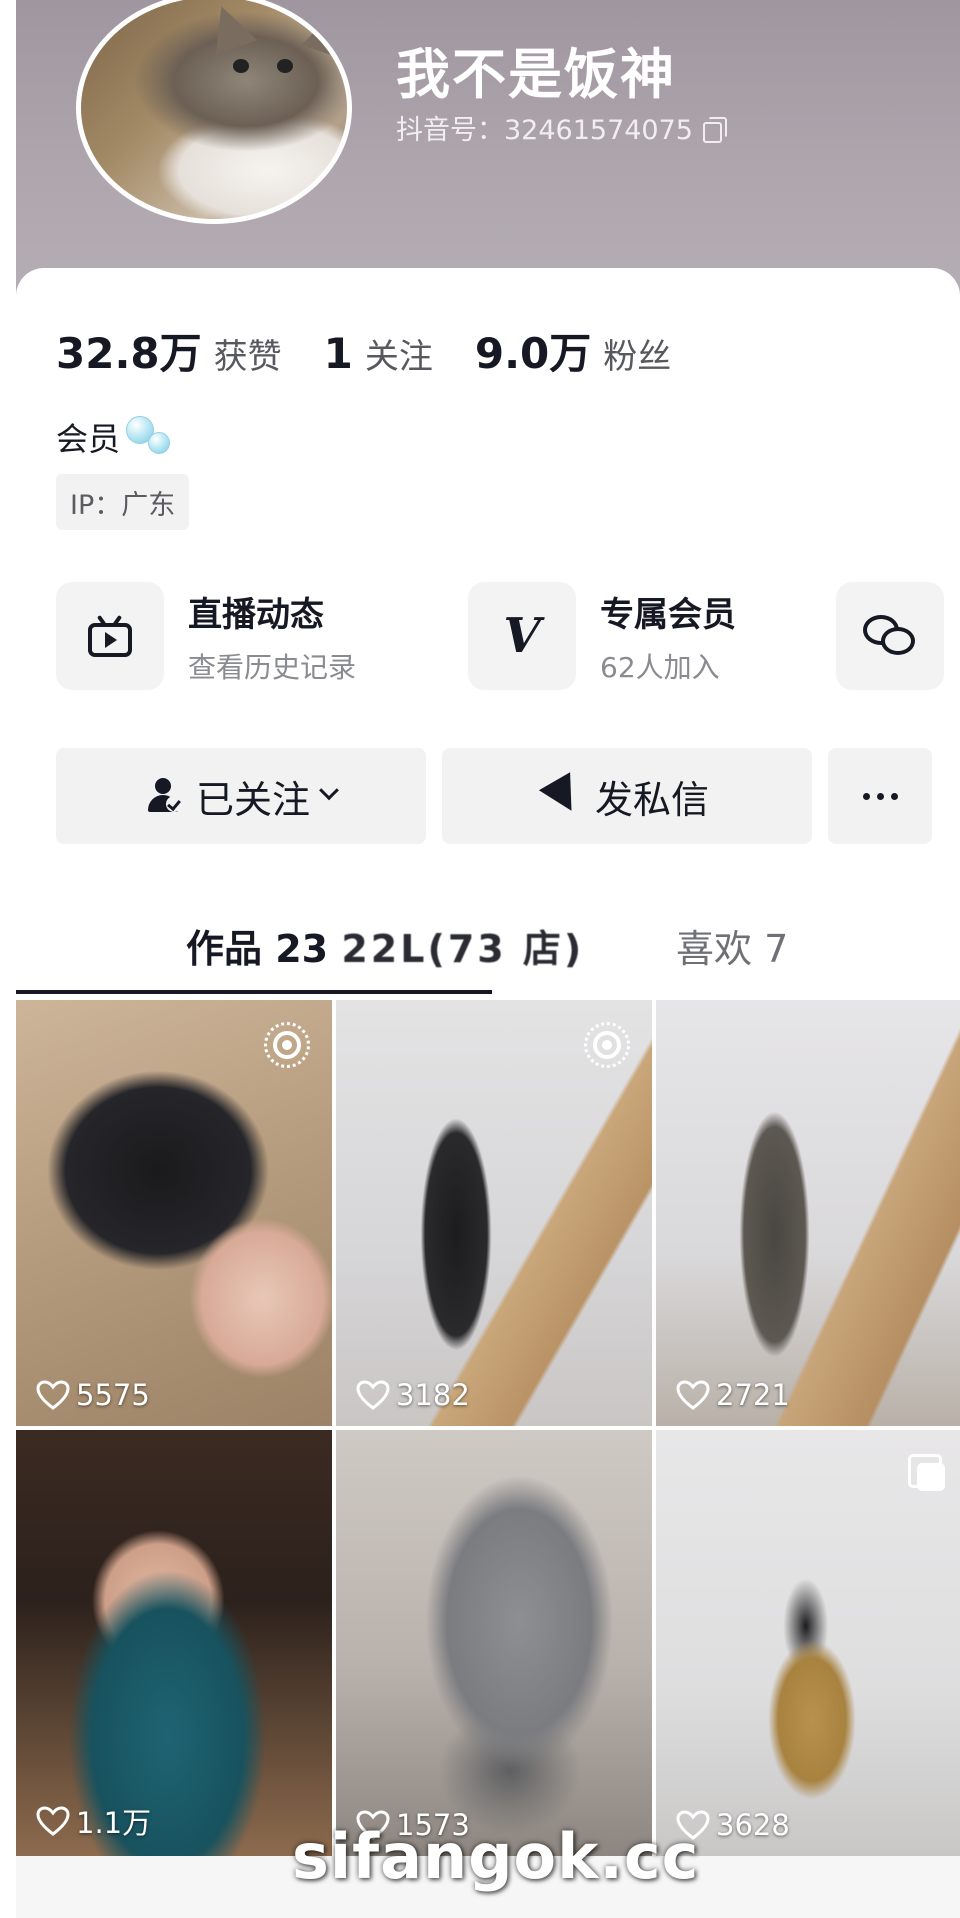 This screenshot has width=960, height=1918. What do you see at coordinates (123, 502) in the screenshot?
I see `ip-location-tag: IP：广东` at bounding box center [123, 502].